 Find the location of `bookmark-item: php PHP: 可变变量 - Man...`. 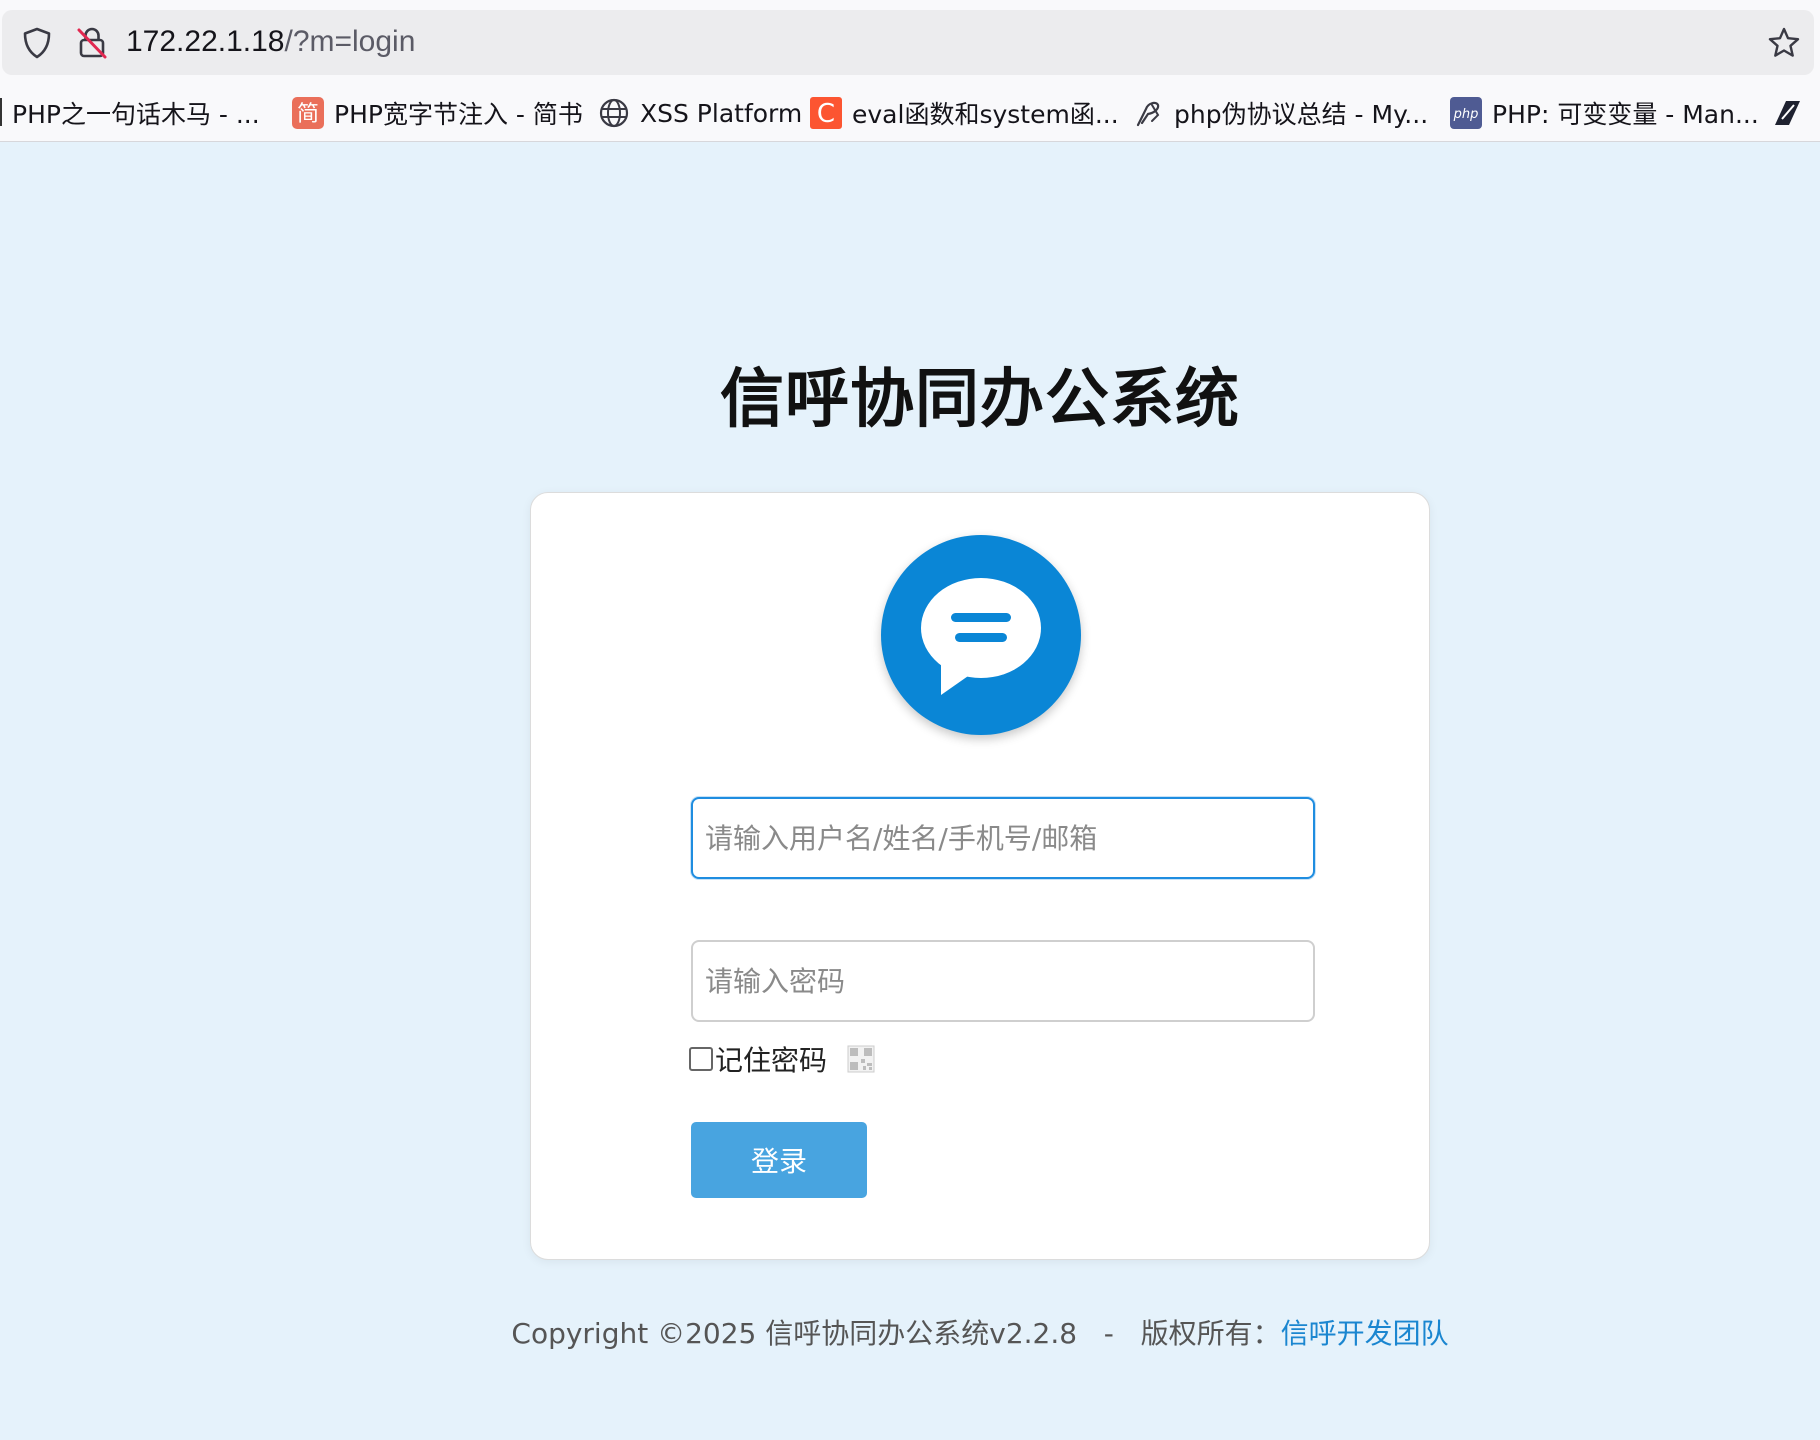

bookmark-item: php PHP: 可变变量 - Man... is located at coordinates (1604, 113).